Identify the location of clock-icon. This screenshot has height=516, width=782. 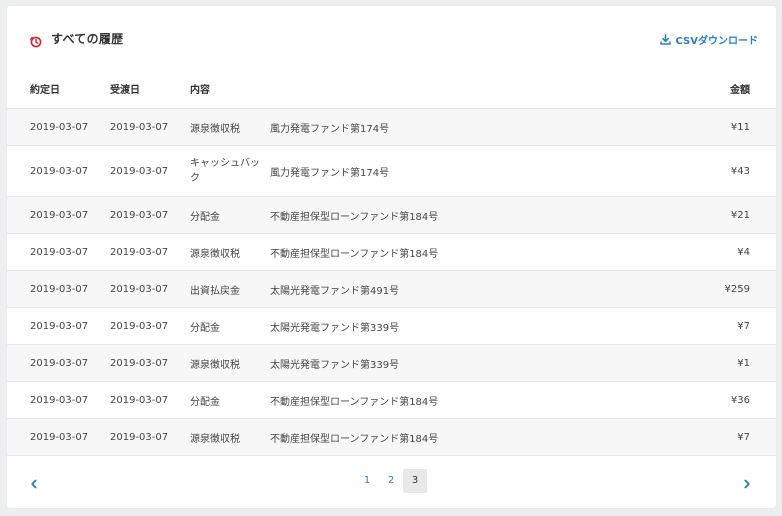
(35, 40).